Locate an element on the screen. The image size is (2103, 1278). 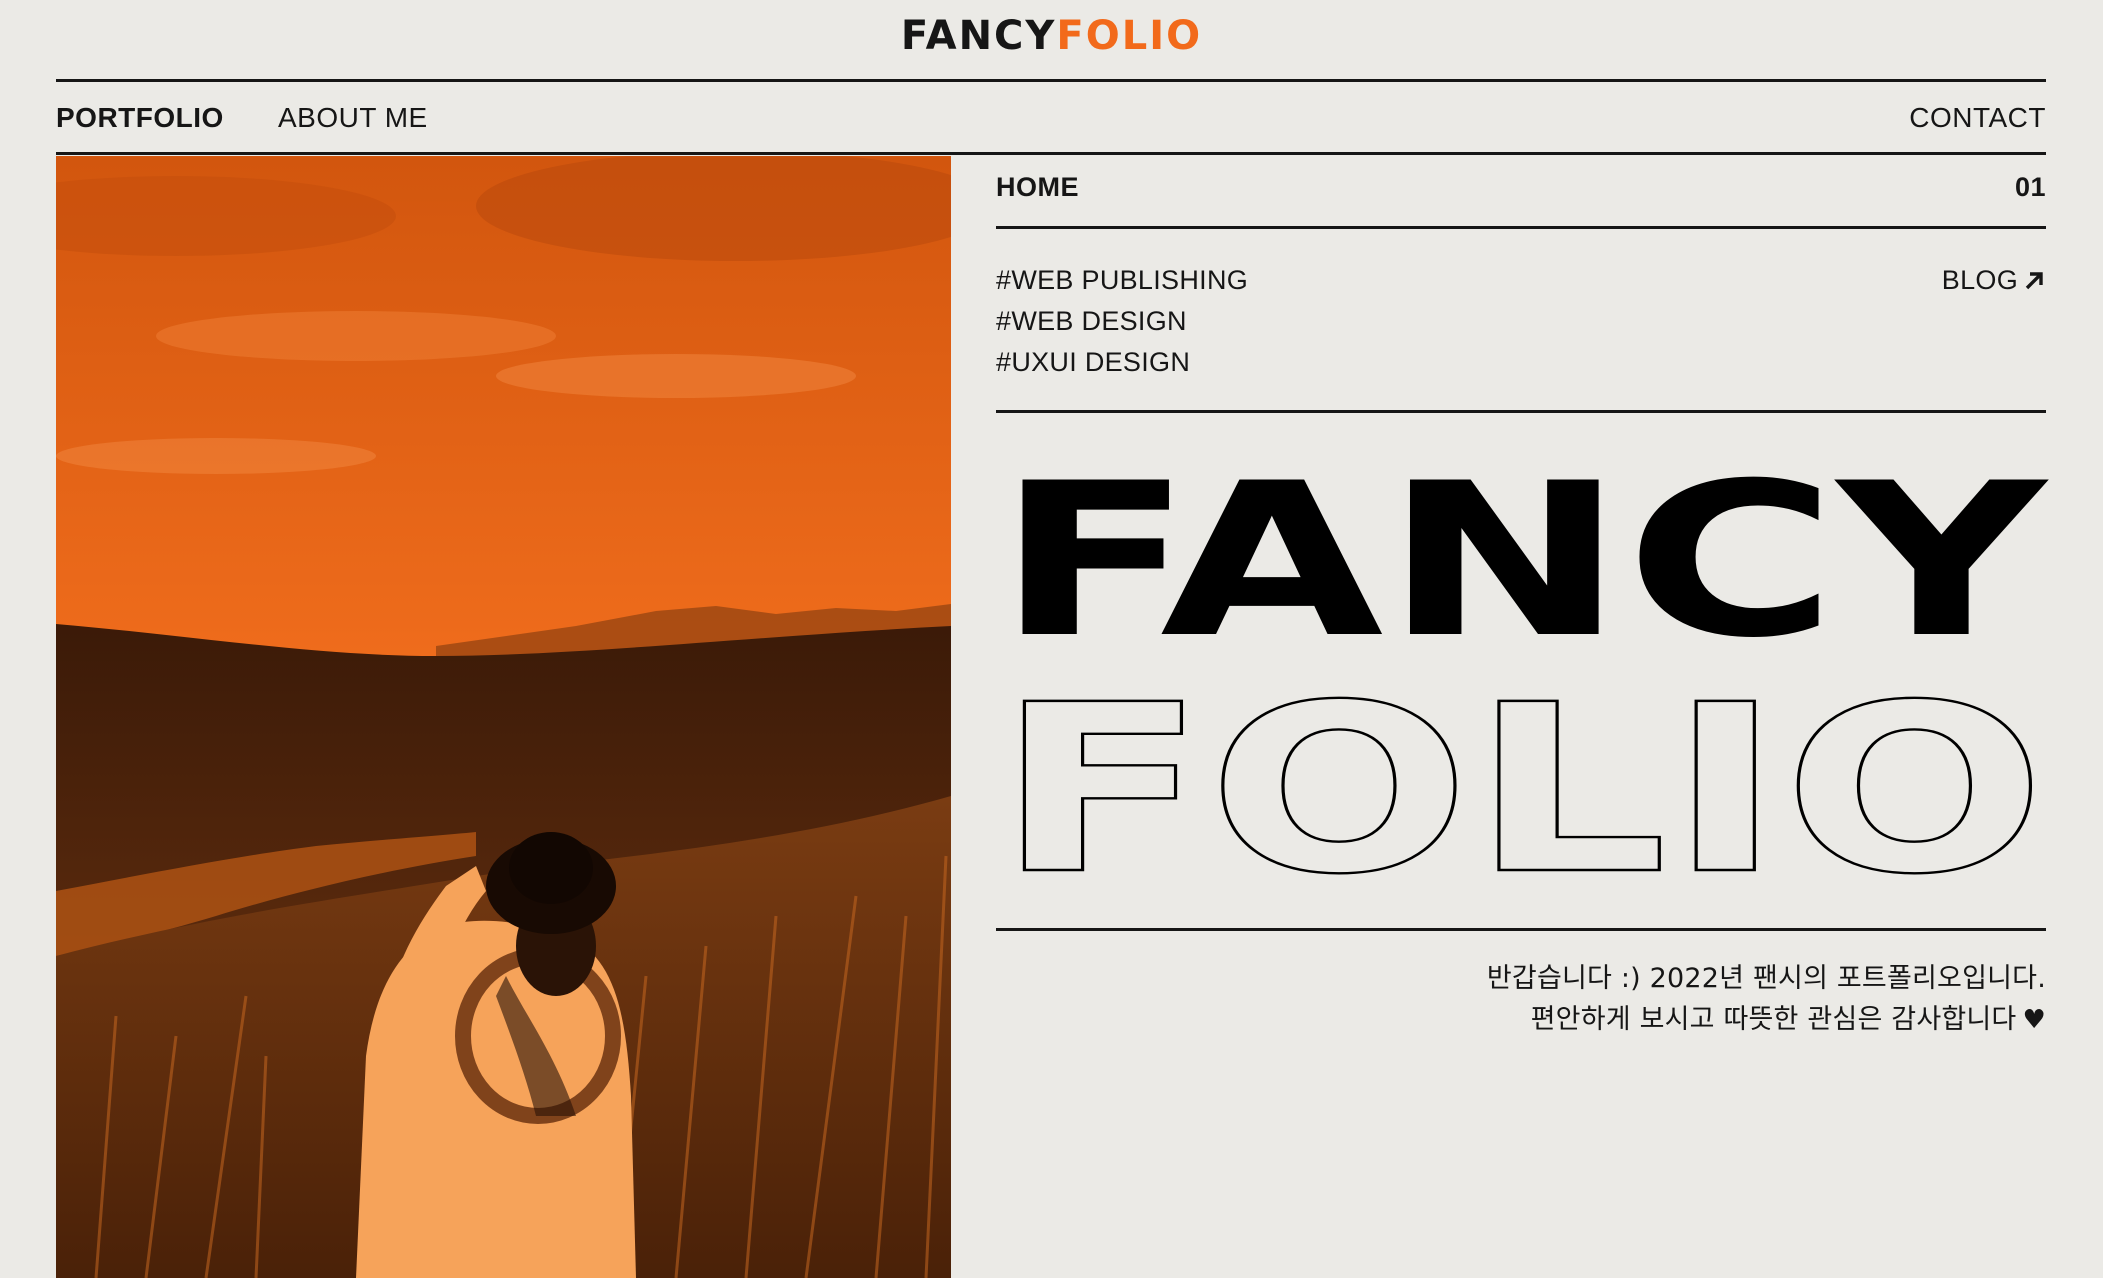
blog-link: BLOG is located at coordinates (1994, 280).